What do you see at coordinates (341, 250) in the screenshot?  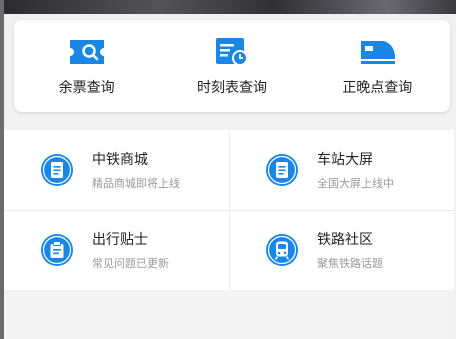 I see `service-item-railway-community: 铁路社区 聚焦铁路话题` at bounding box center [341, 250].